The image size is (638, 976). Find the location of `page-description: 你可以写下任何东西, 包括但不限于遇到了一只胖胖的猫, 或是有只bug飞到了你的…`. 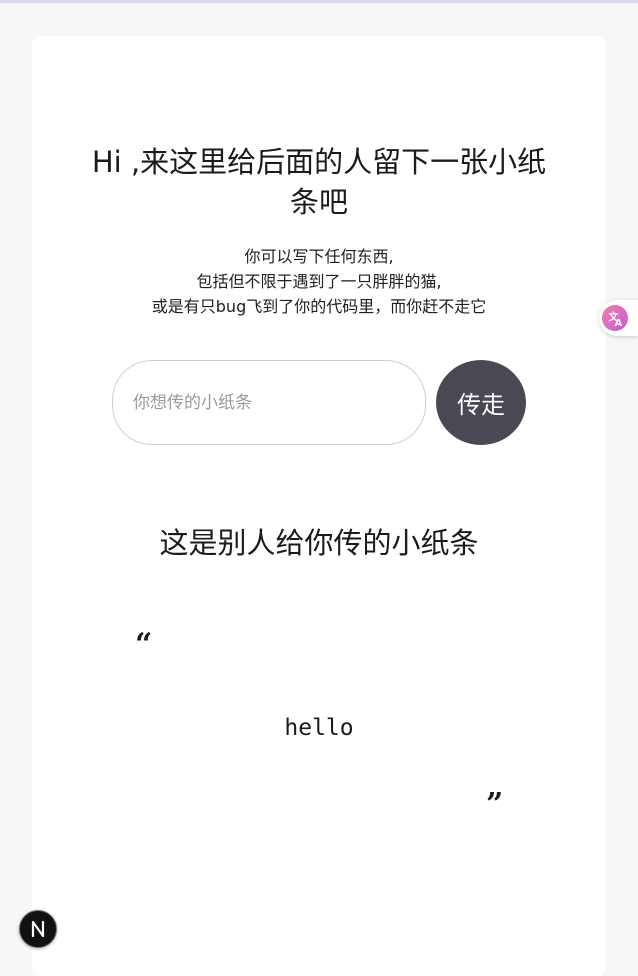

page-description: 你可以写下任何东西, 包括但不限于遇到了一只胖胖的猫, 或是有只bug飞到了你的… is located at coordinates (319, 281).